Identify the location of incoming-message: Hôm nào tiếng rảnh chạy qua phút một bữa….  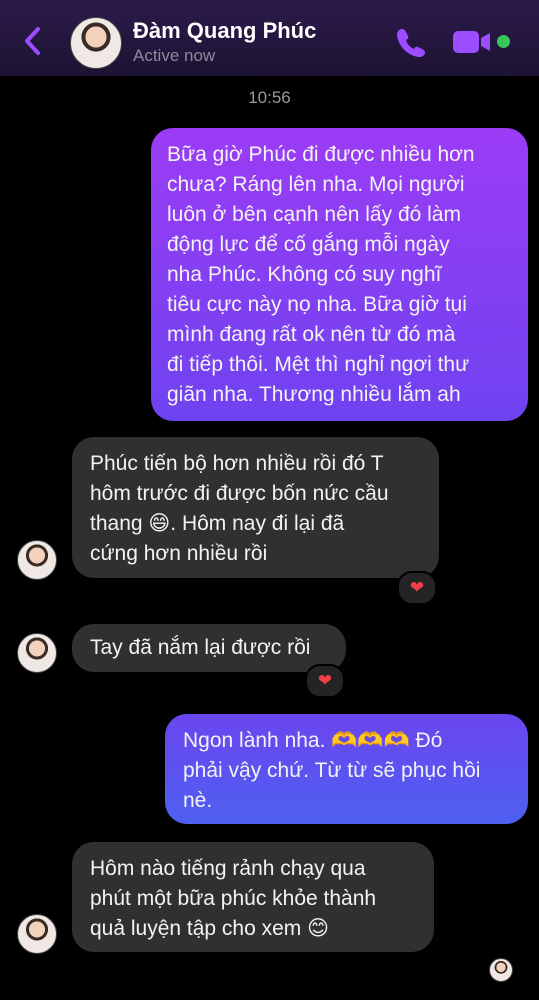
(253, 897).